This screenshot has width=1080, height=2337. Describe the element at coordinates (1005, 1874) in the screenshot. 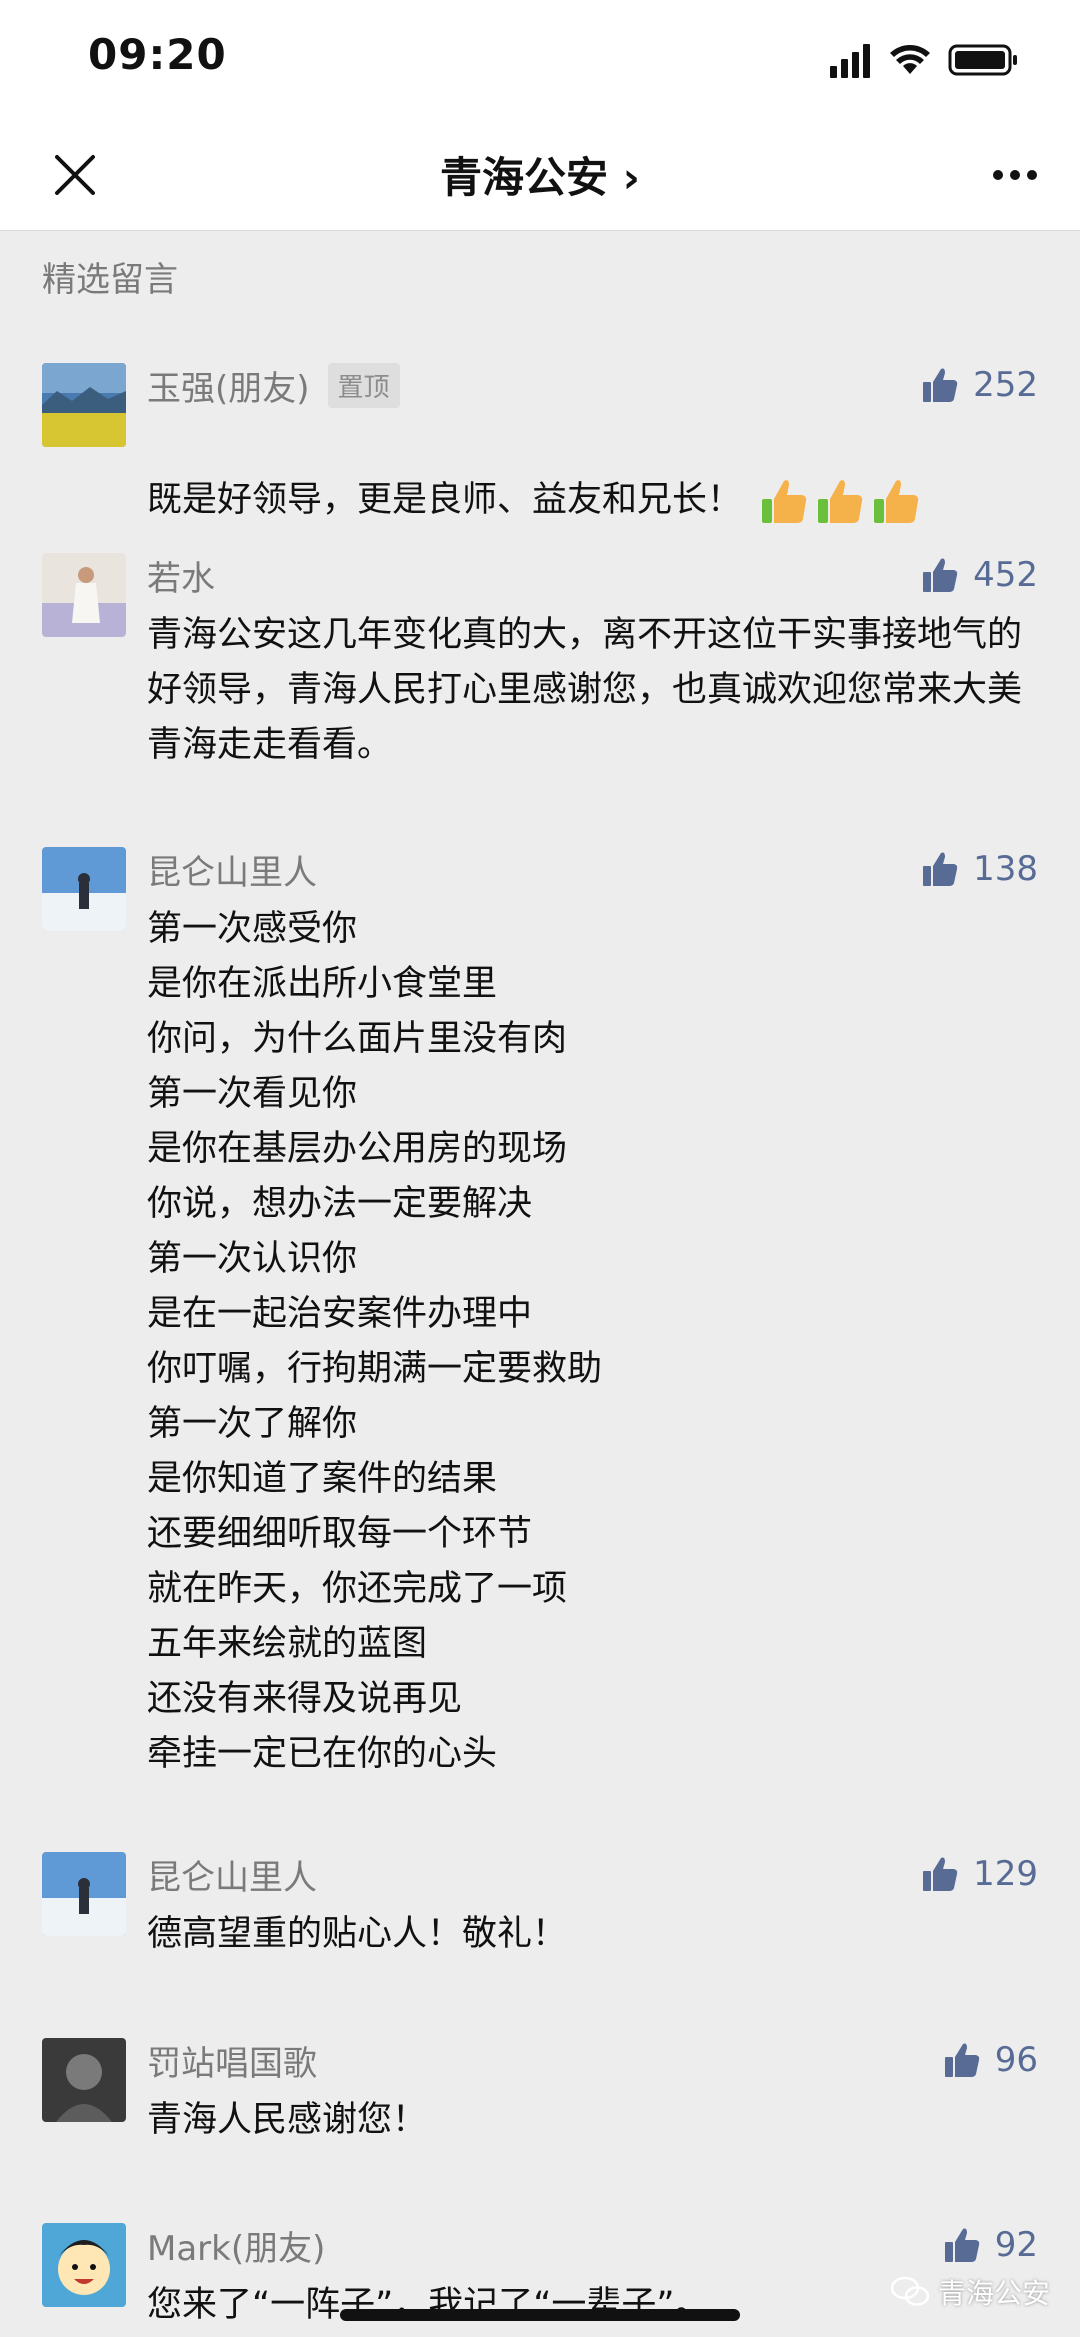

I see `like-count: 129` at that location.